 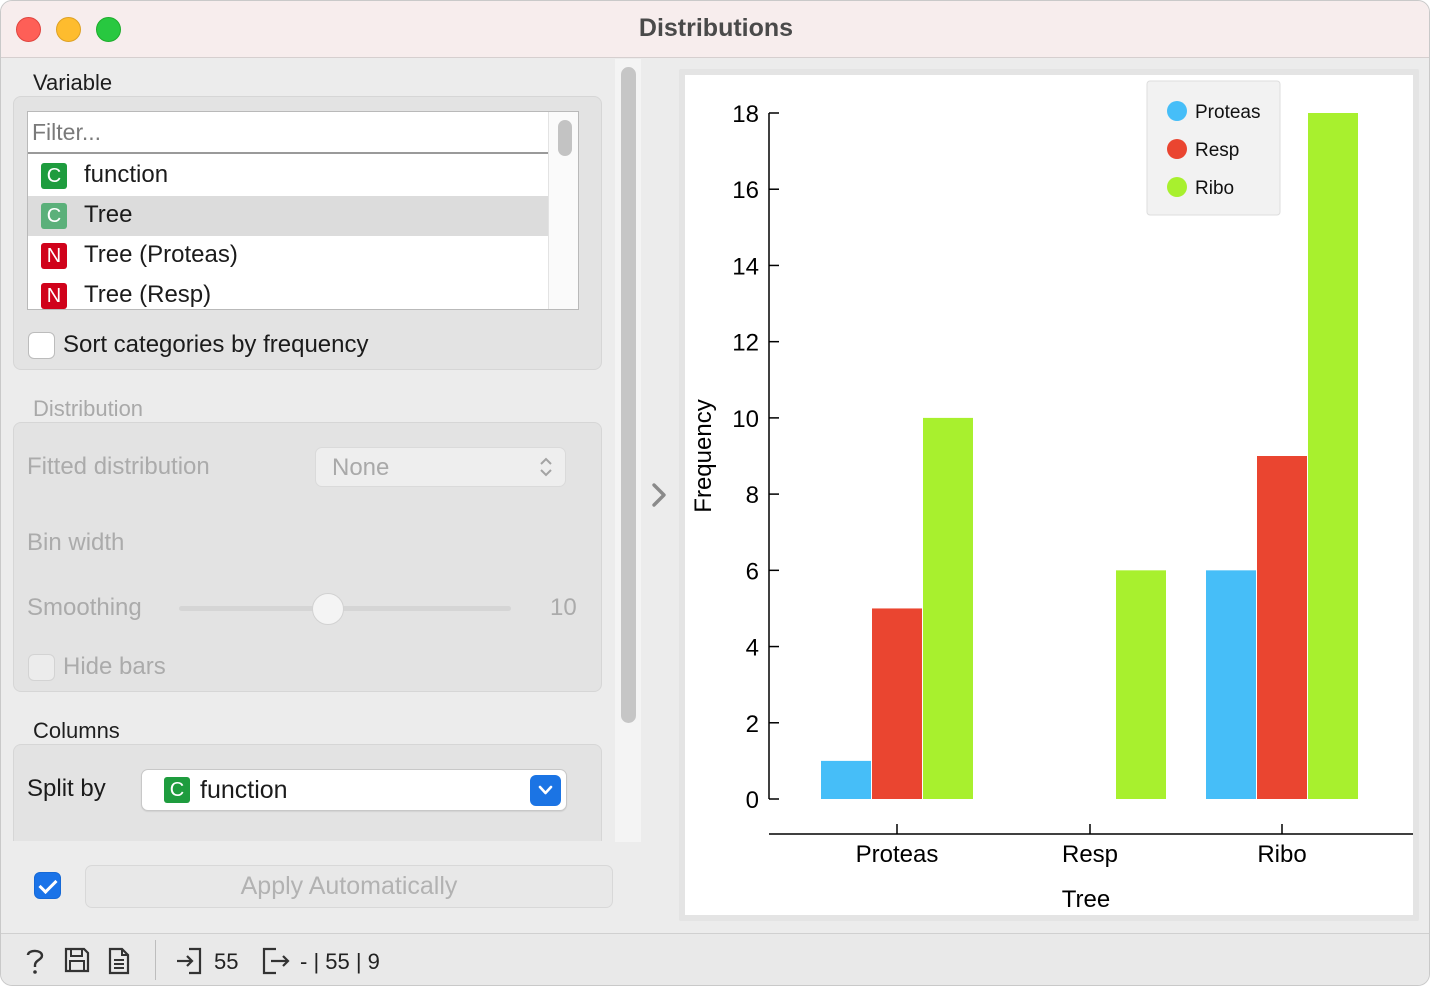 I want to click on fitted-distribution-label: Fitted distribution, so click(x=118, y=466).